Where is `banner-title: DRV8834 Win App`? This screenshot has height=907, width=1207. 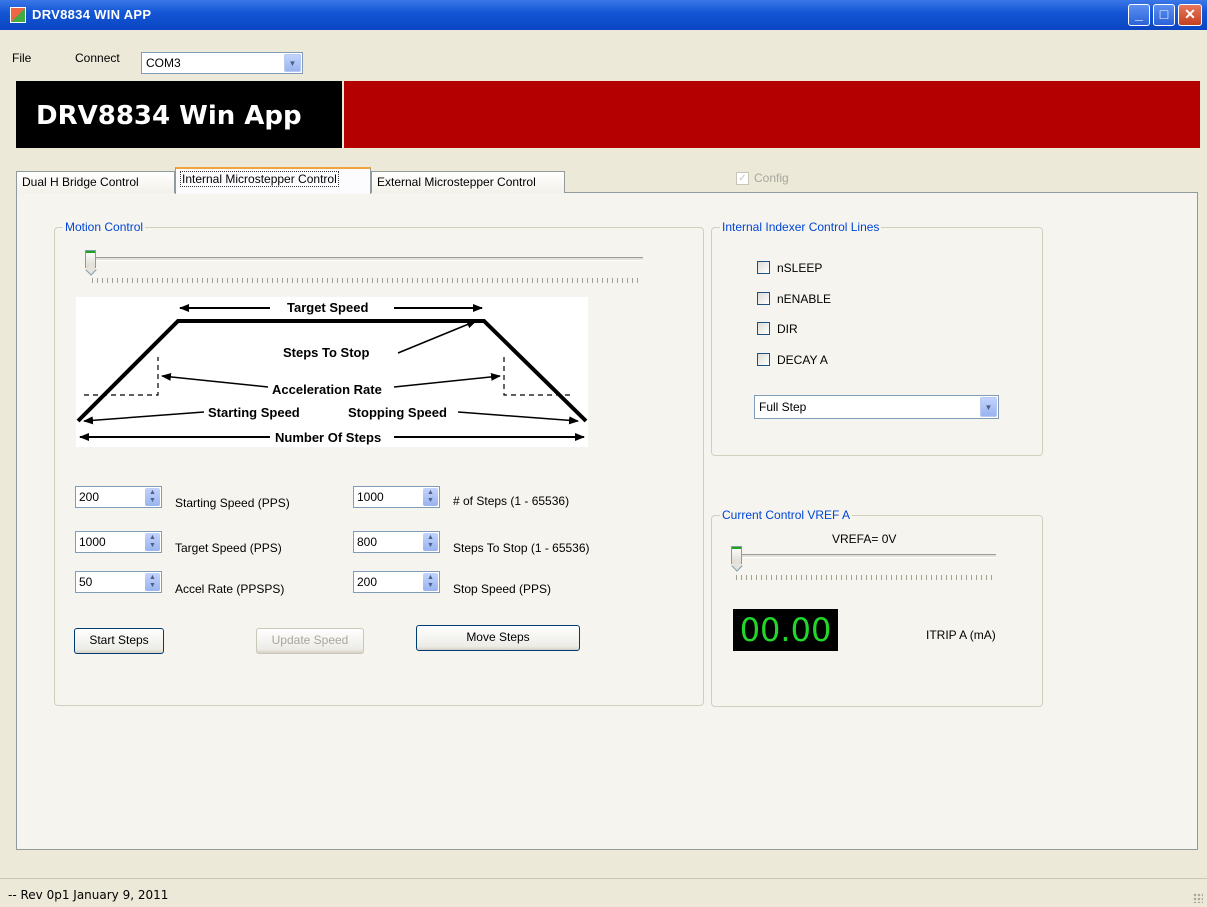
banner-title: DRV8834 Win App is located at coordinates (169, 116).